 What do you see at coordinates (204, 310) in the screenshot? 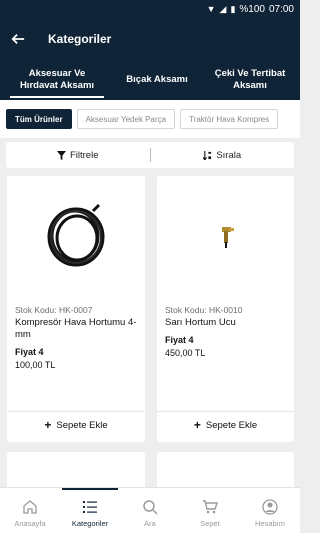
I see `stock-code: Stok Kodu: HK-0010` at bounding box center [204, 310].